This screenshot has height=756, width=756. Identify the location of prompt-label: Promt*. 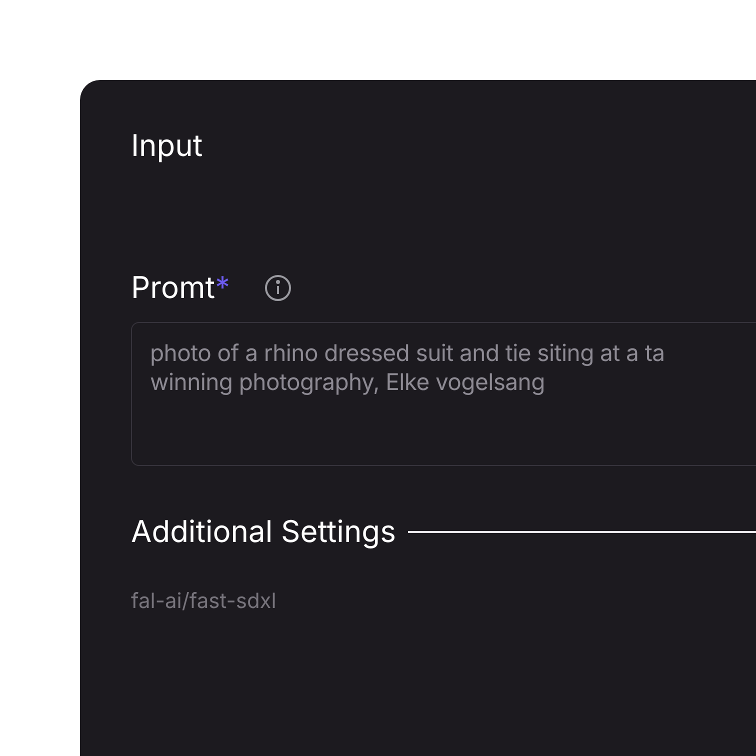
(180, 288).